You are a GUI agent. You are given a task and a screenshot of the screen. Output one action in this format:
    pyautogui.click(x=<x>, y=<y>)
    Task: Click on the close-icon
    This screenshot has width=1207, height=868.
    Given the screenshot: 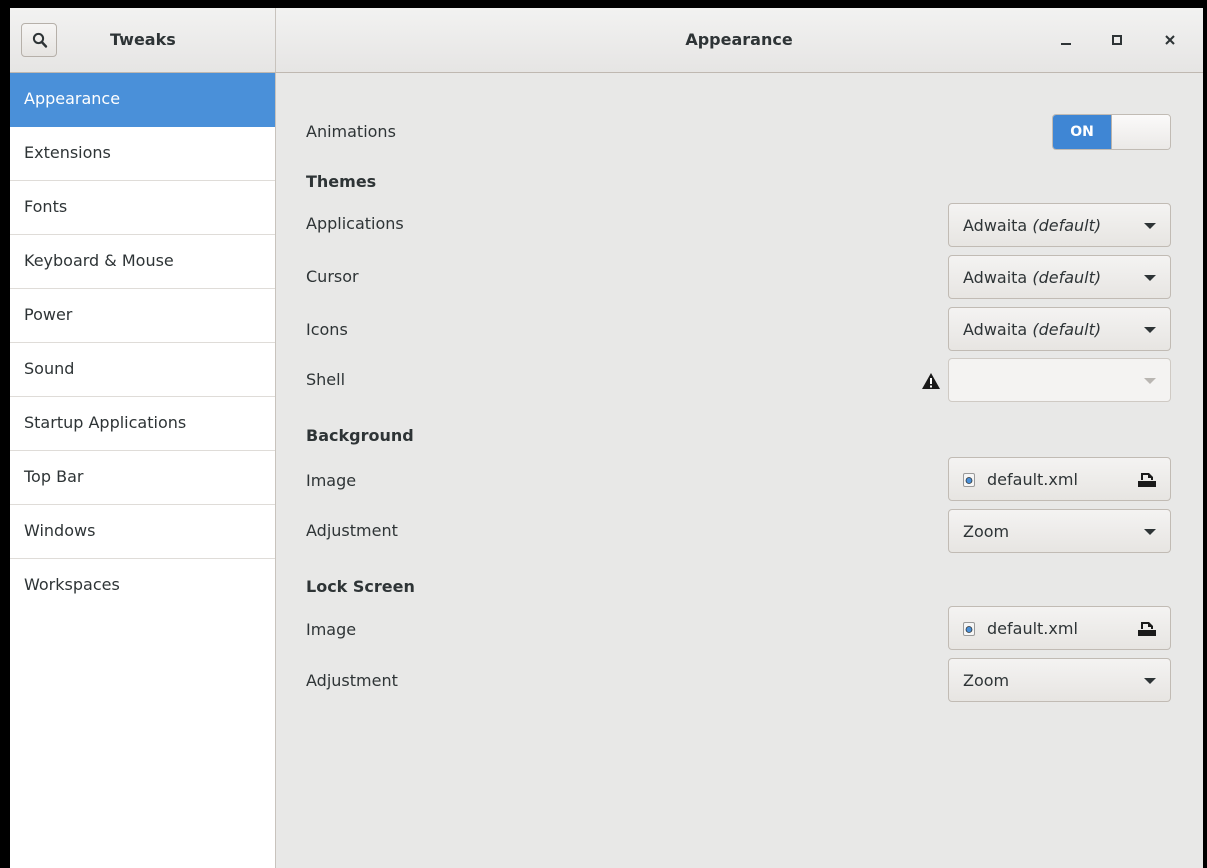 What is the action you would take?
    pyautogui.click(x=1170, y=40)
    